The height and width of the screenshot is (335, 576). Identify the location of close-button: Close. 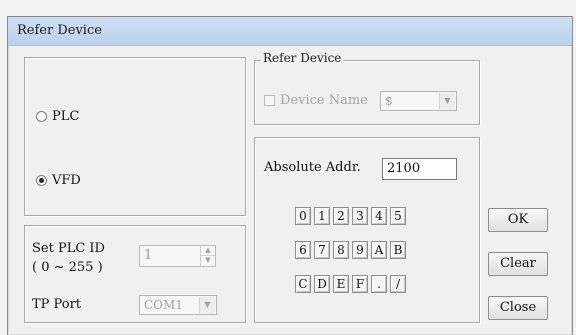
(518, 308).